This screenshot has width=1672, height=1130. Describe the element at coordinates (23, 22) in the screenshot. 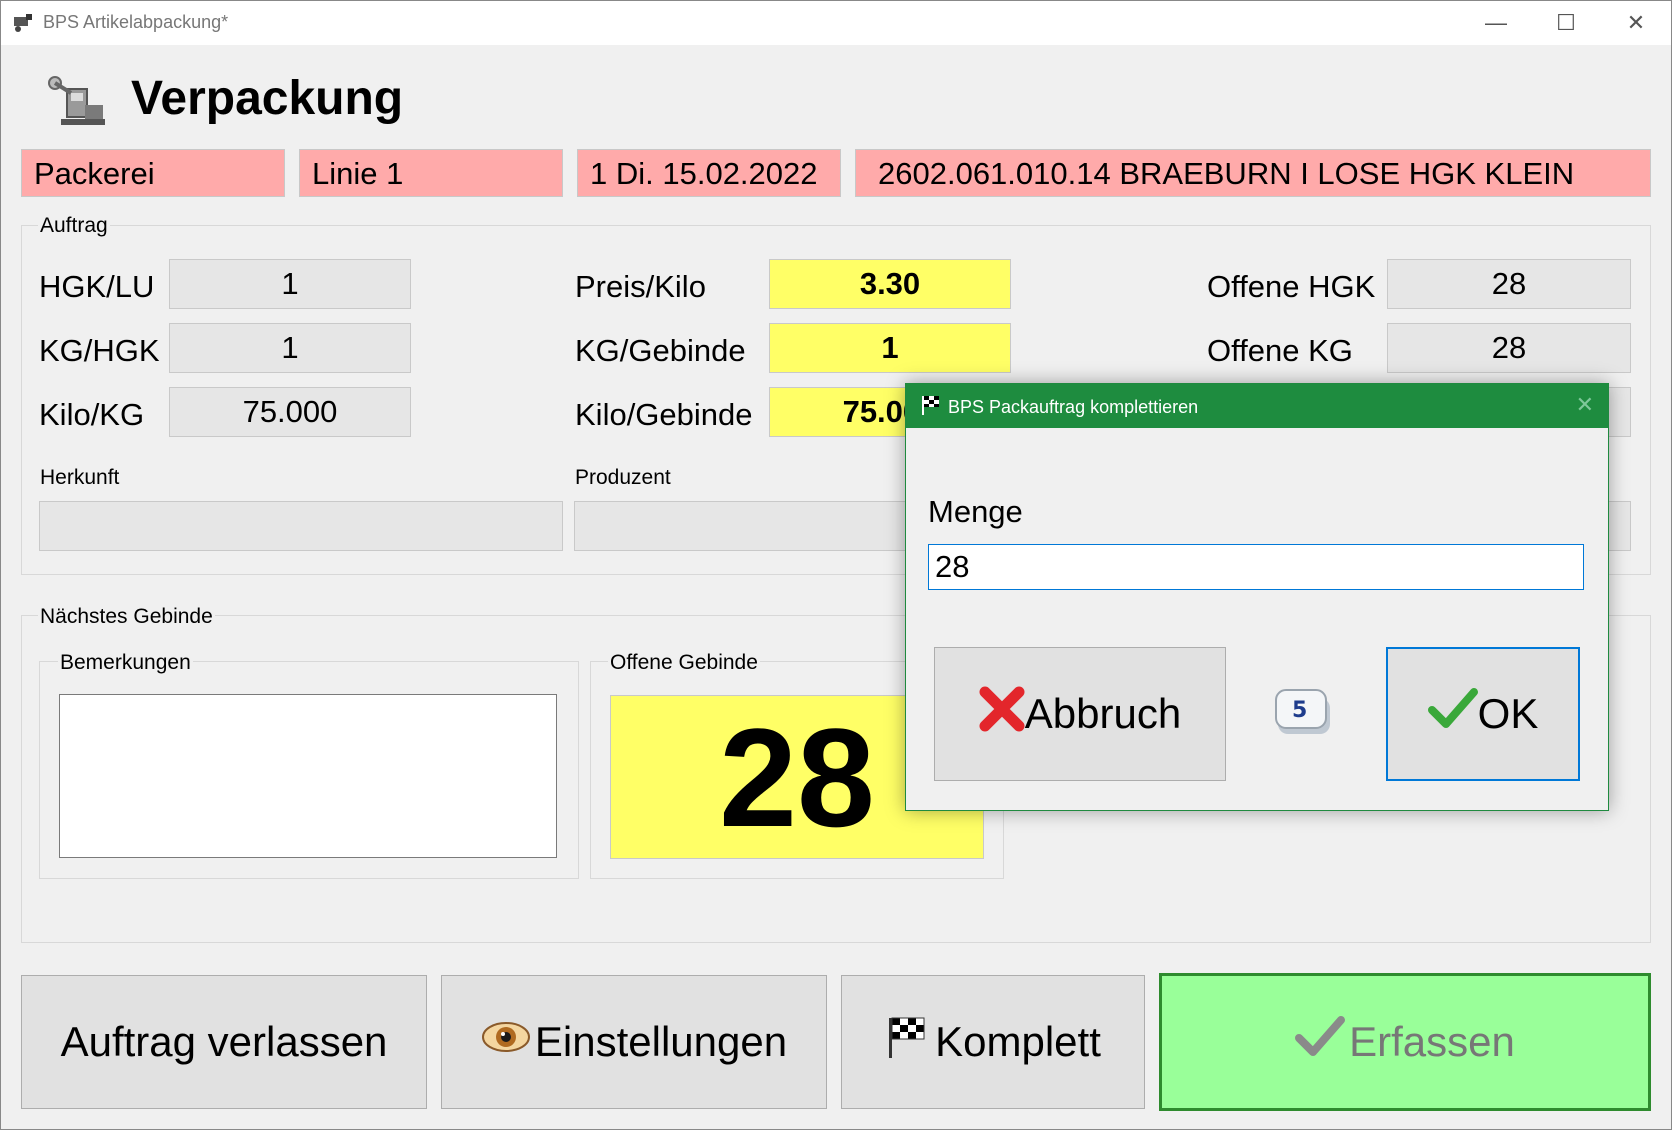

I see `app-icon` at that location.